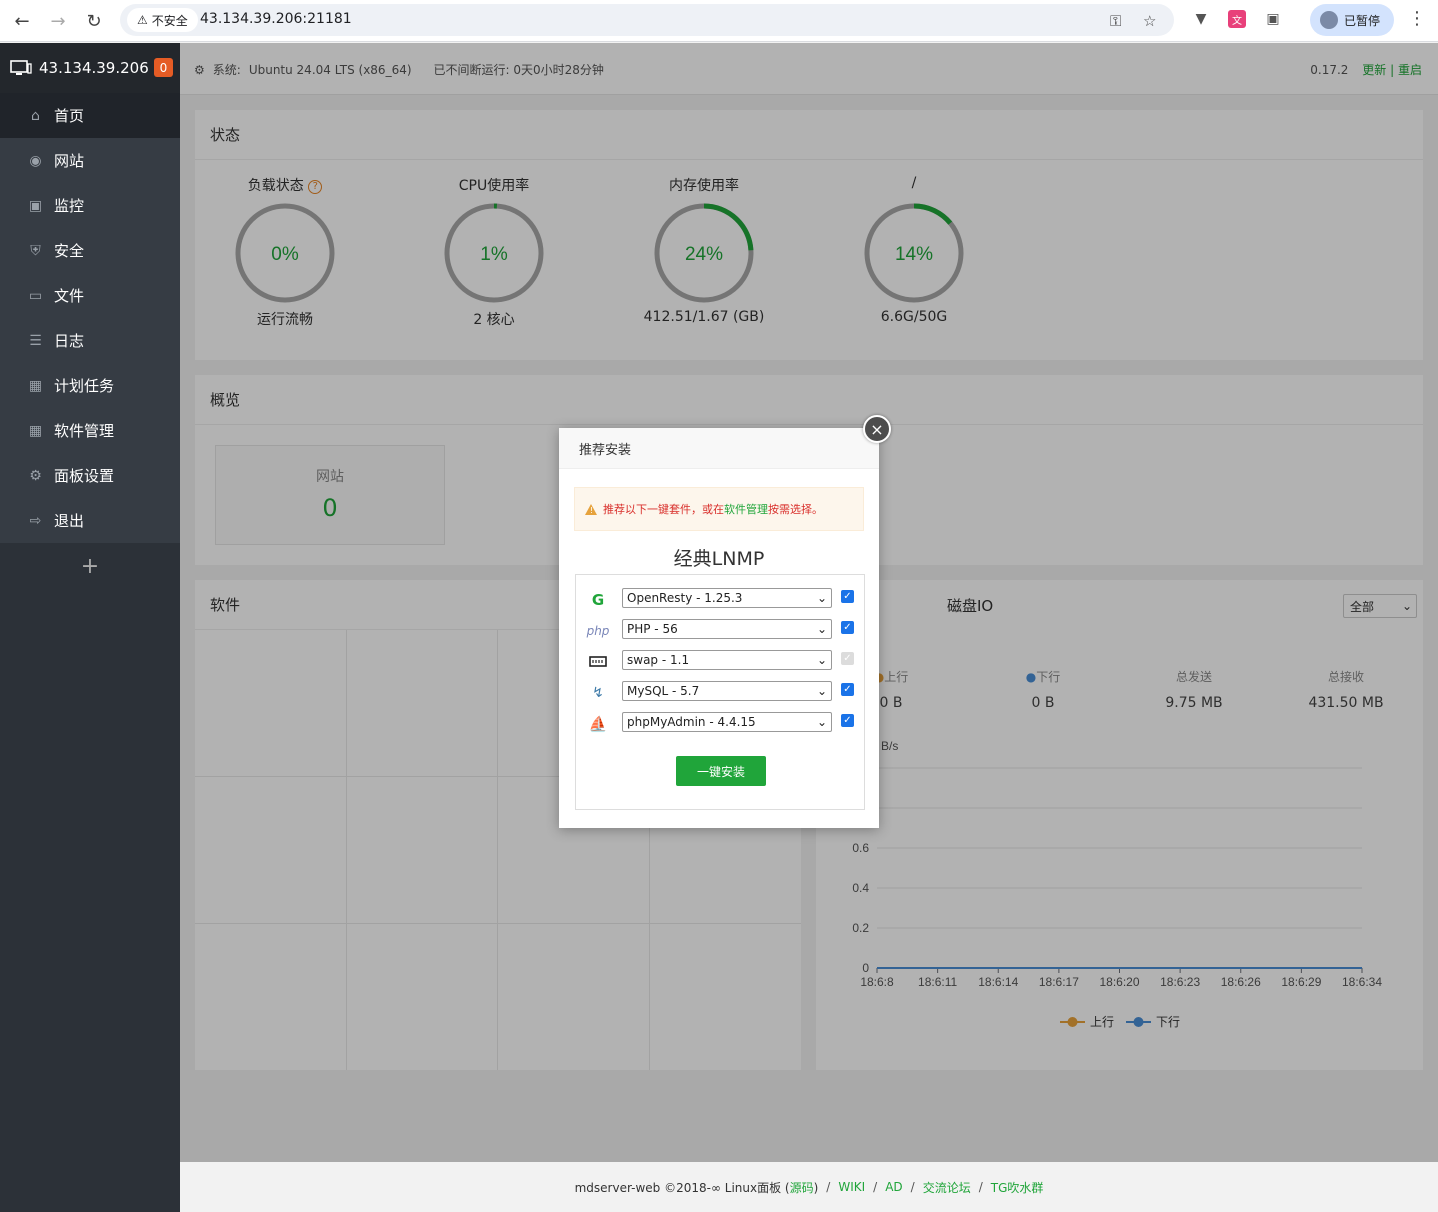  I want to click on profile-button: 已暂停, so click(1352, 20).